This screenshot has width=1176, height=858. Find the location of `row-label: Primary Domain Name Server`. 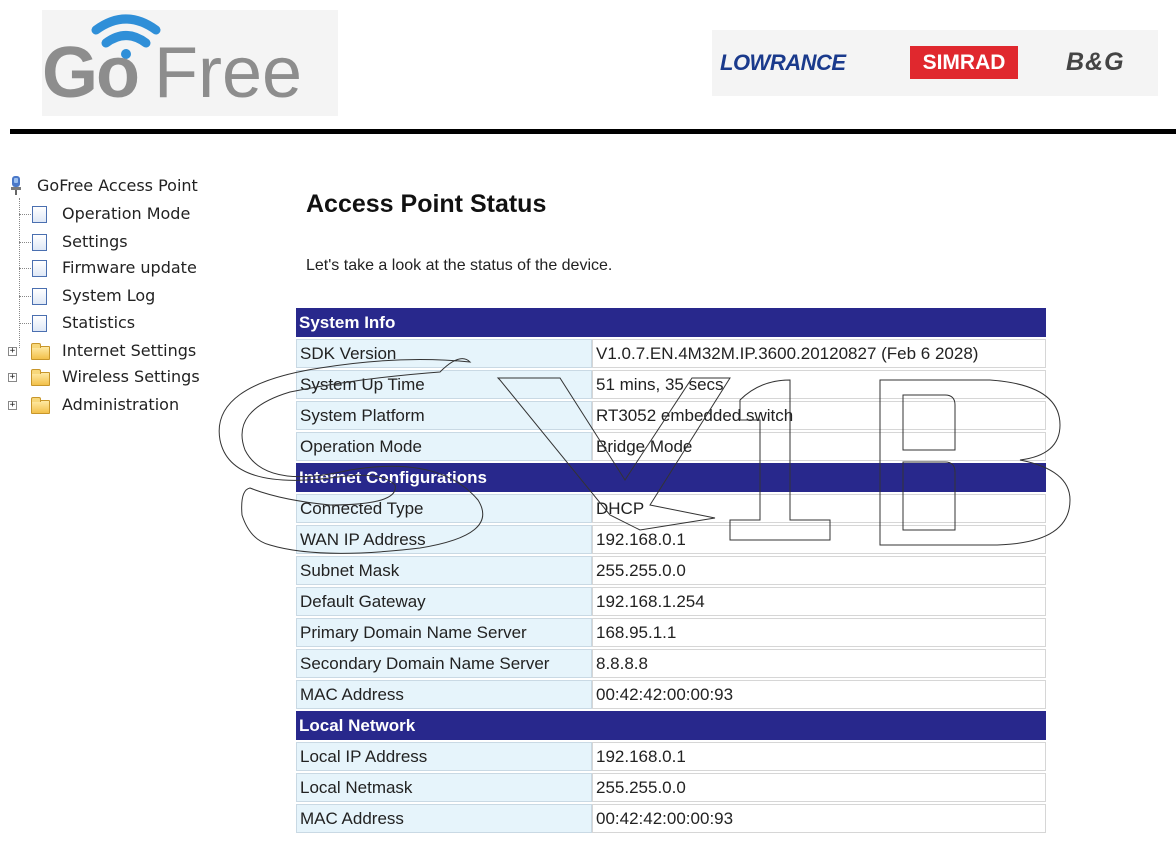

row-label: Primary Domain Name Server is located at coordinates (444, 632).